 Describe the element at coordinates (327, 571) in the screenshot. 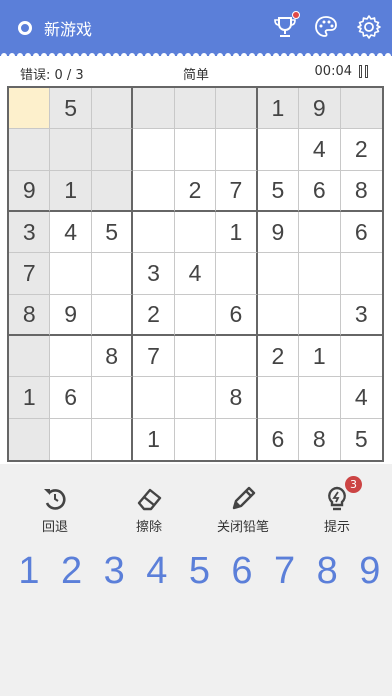

I see `number-button-8: 8` at that location.